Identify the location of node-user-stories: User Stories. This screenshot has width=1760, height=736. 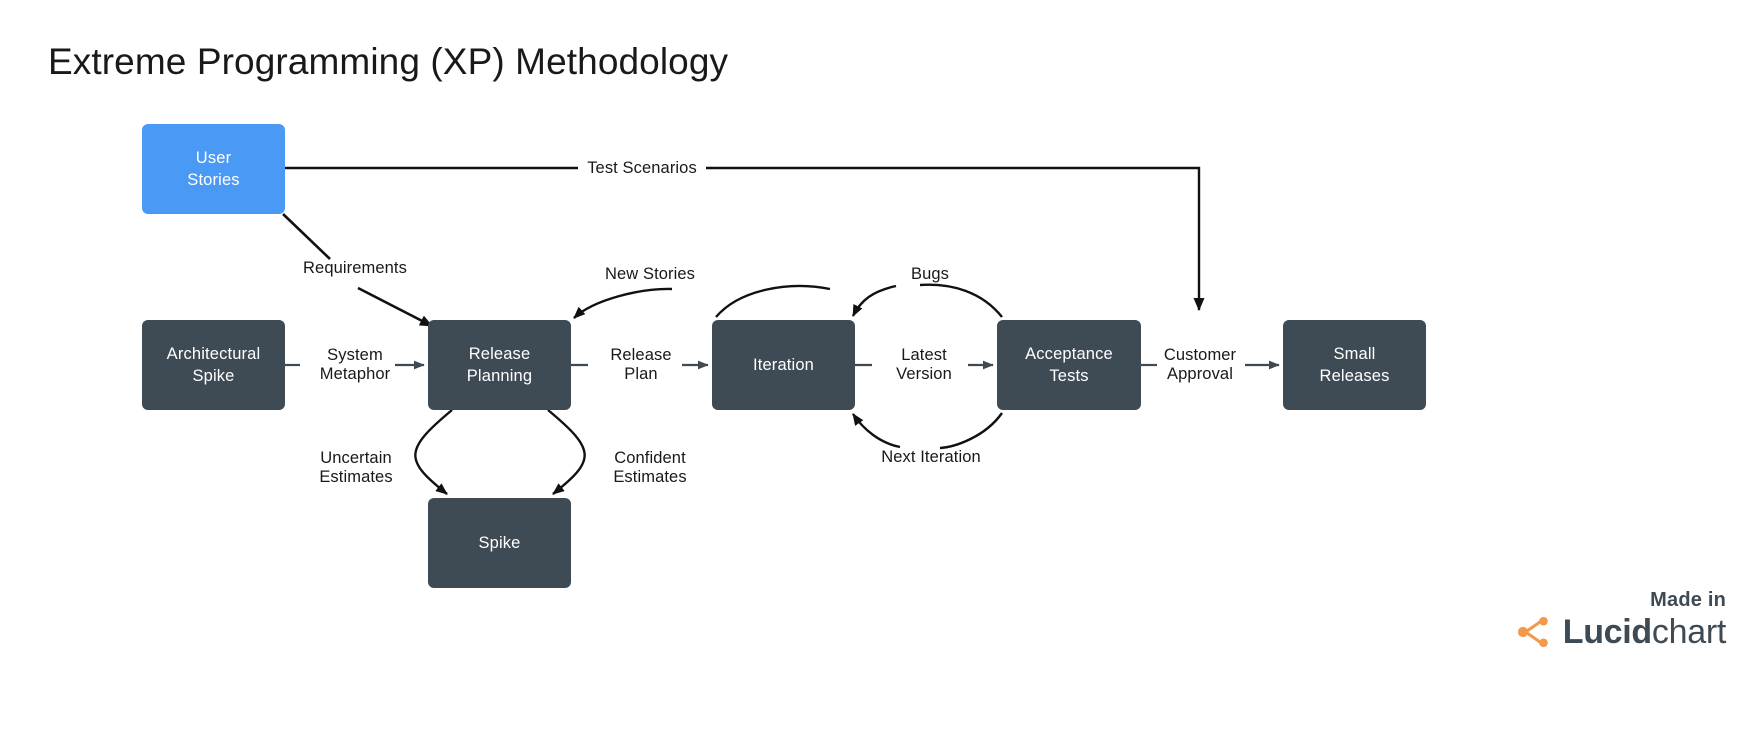
(213, 169).